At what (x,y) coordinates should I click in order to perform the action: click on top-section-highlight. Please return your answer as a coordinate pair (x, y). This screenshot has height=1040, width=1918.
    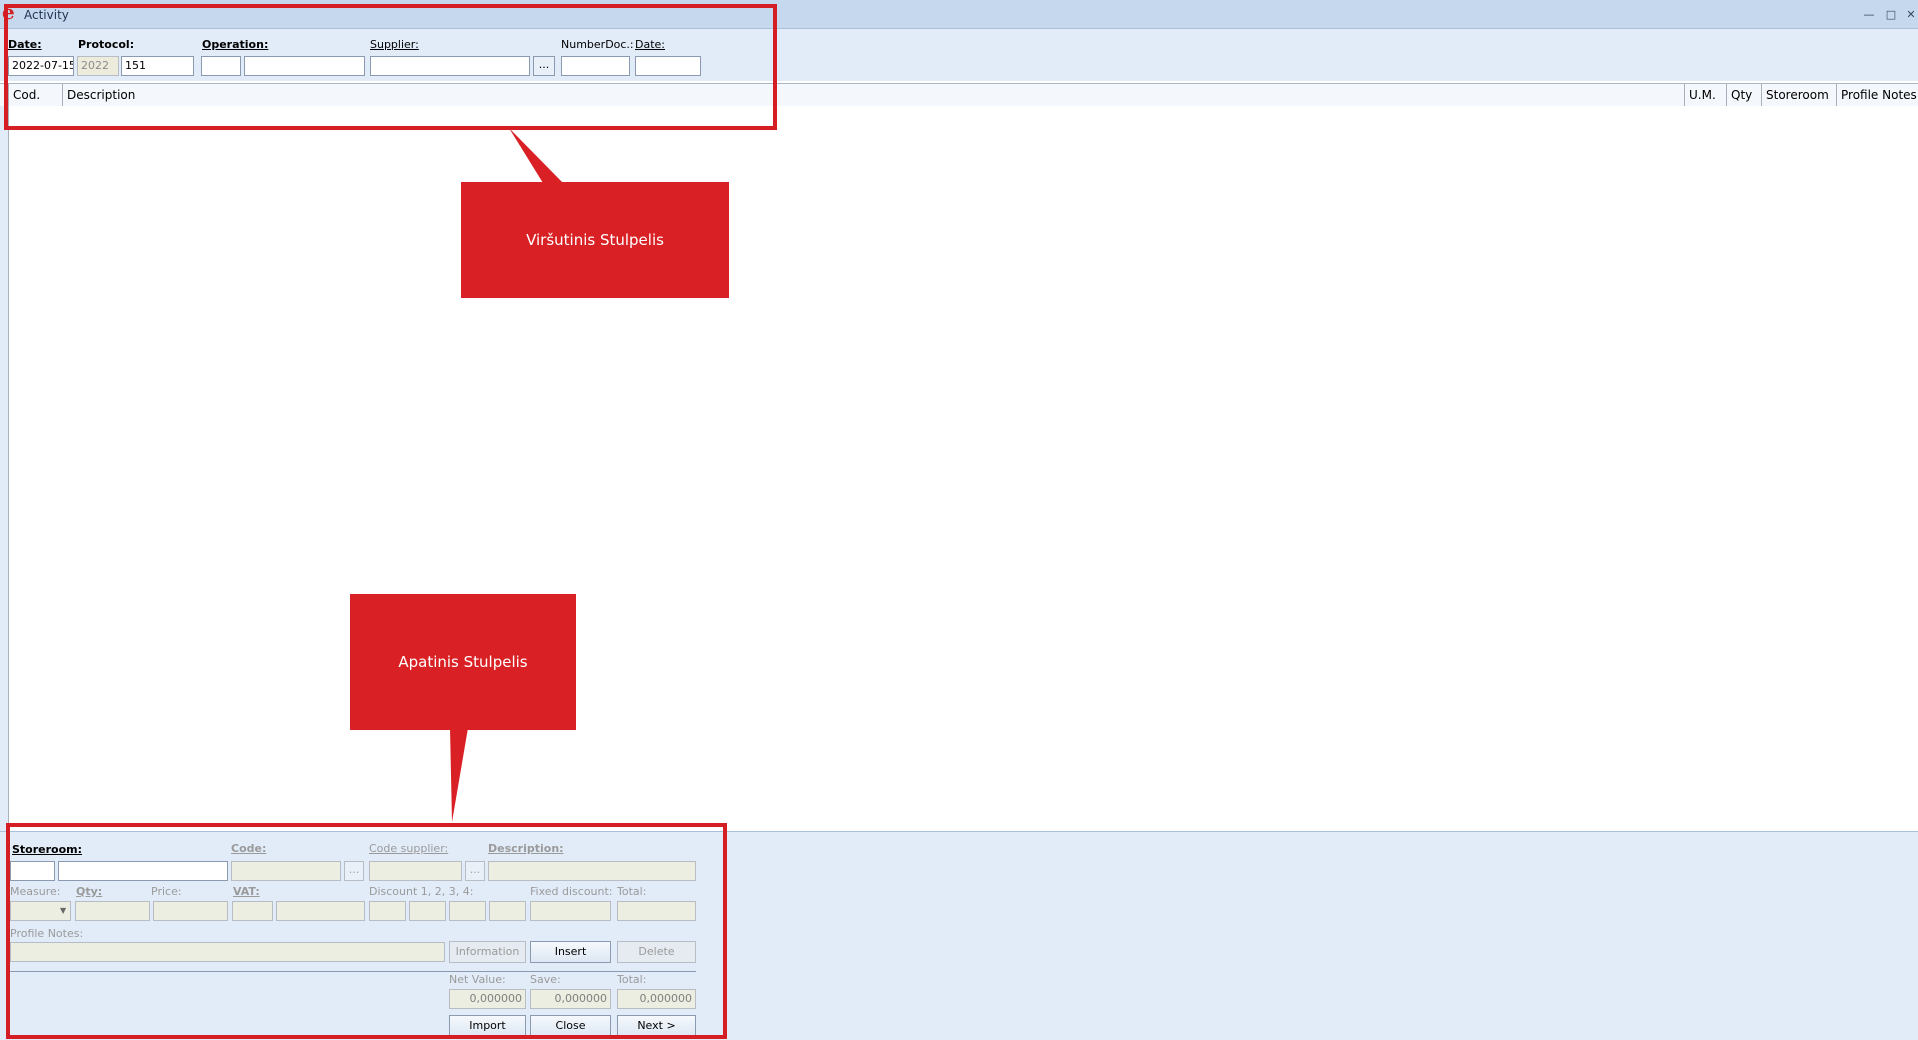
    Looking at the image, I should click on (390, 67).